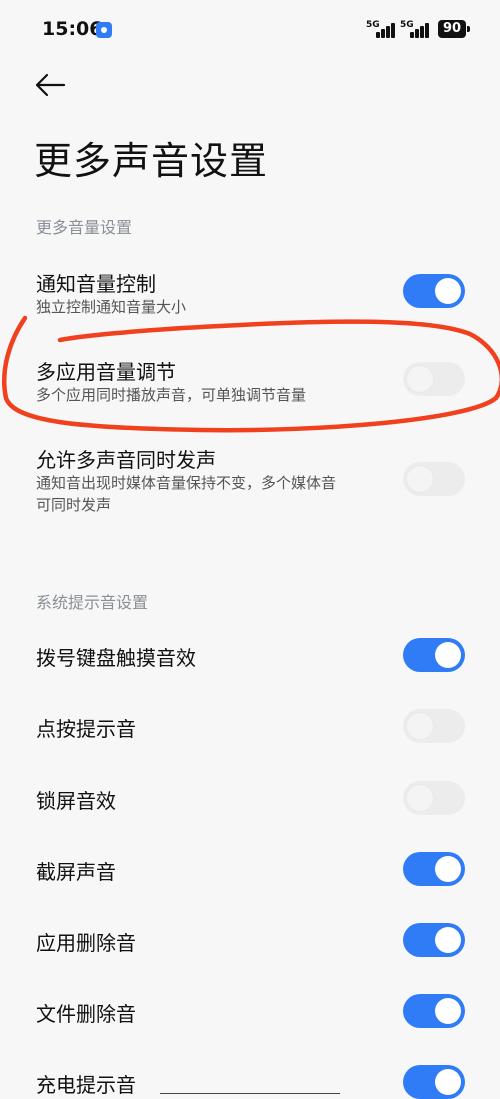 This screenshot has width=500, height=1099. What do you see at coordinates (434, 479) in the screenshot?
I see `multi-sound-toggle` at bounding box center [434, 479].